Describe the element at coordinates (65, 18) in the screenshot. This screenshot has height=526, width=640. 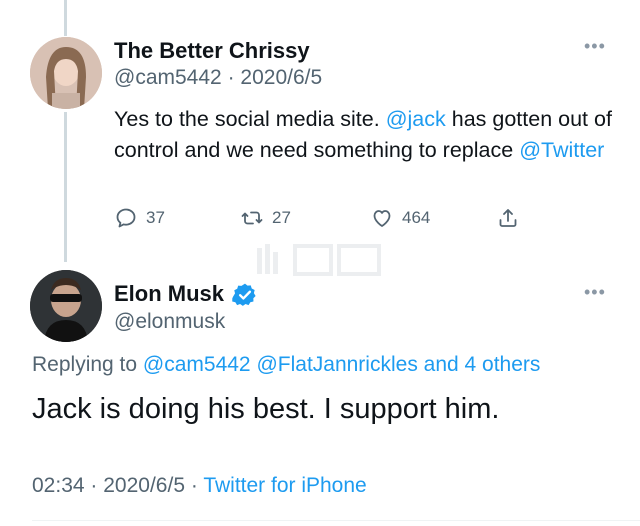
I see `thread-connector-top` at that location.